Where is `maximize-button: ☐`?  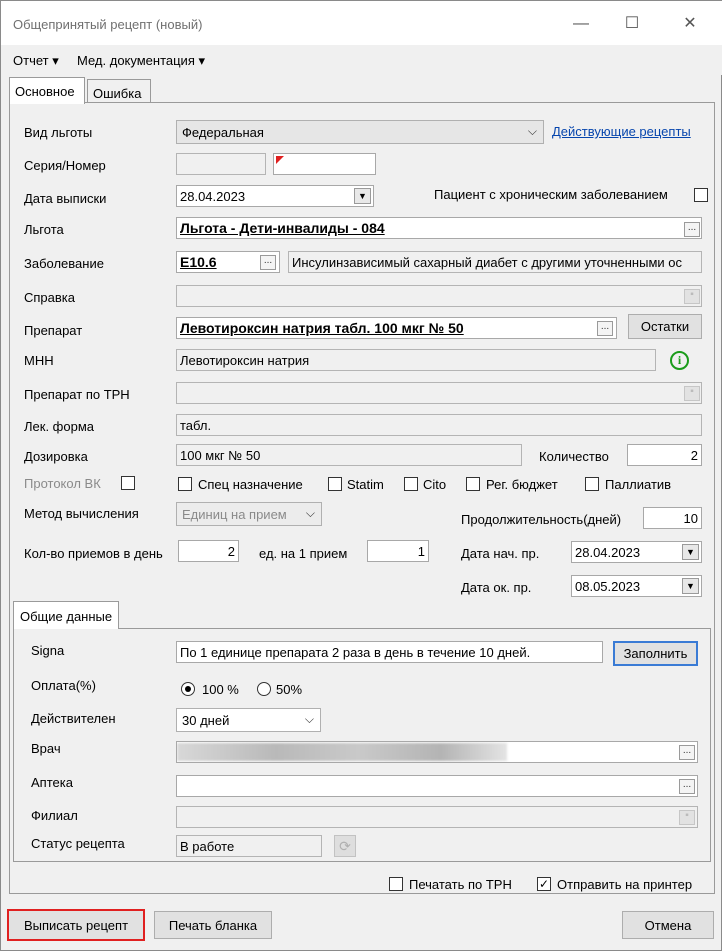 maximize-button: ☐ is located at coordinates (632, 24).